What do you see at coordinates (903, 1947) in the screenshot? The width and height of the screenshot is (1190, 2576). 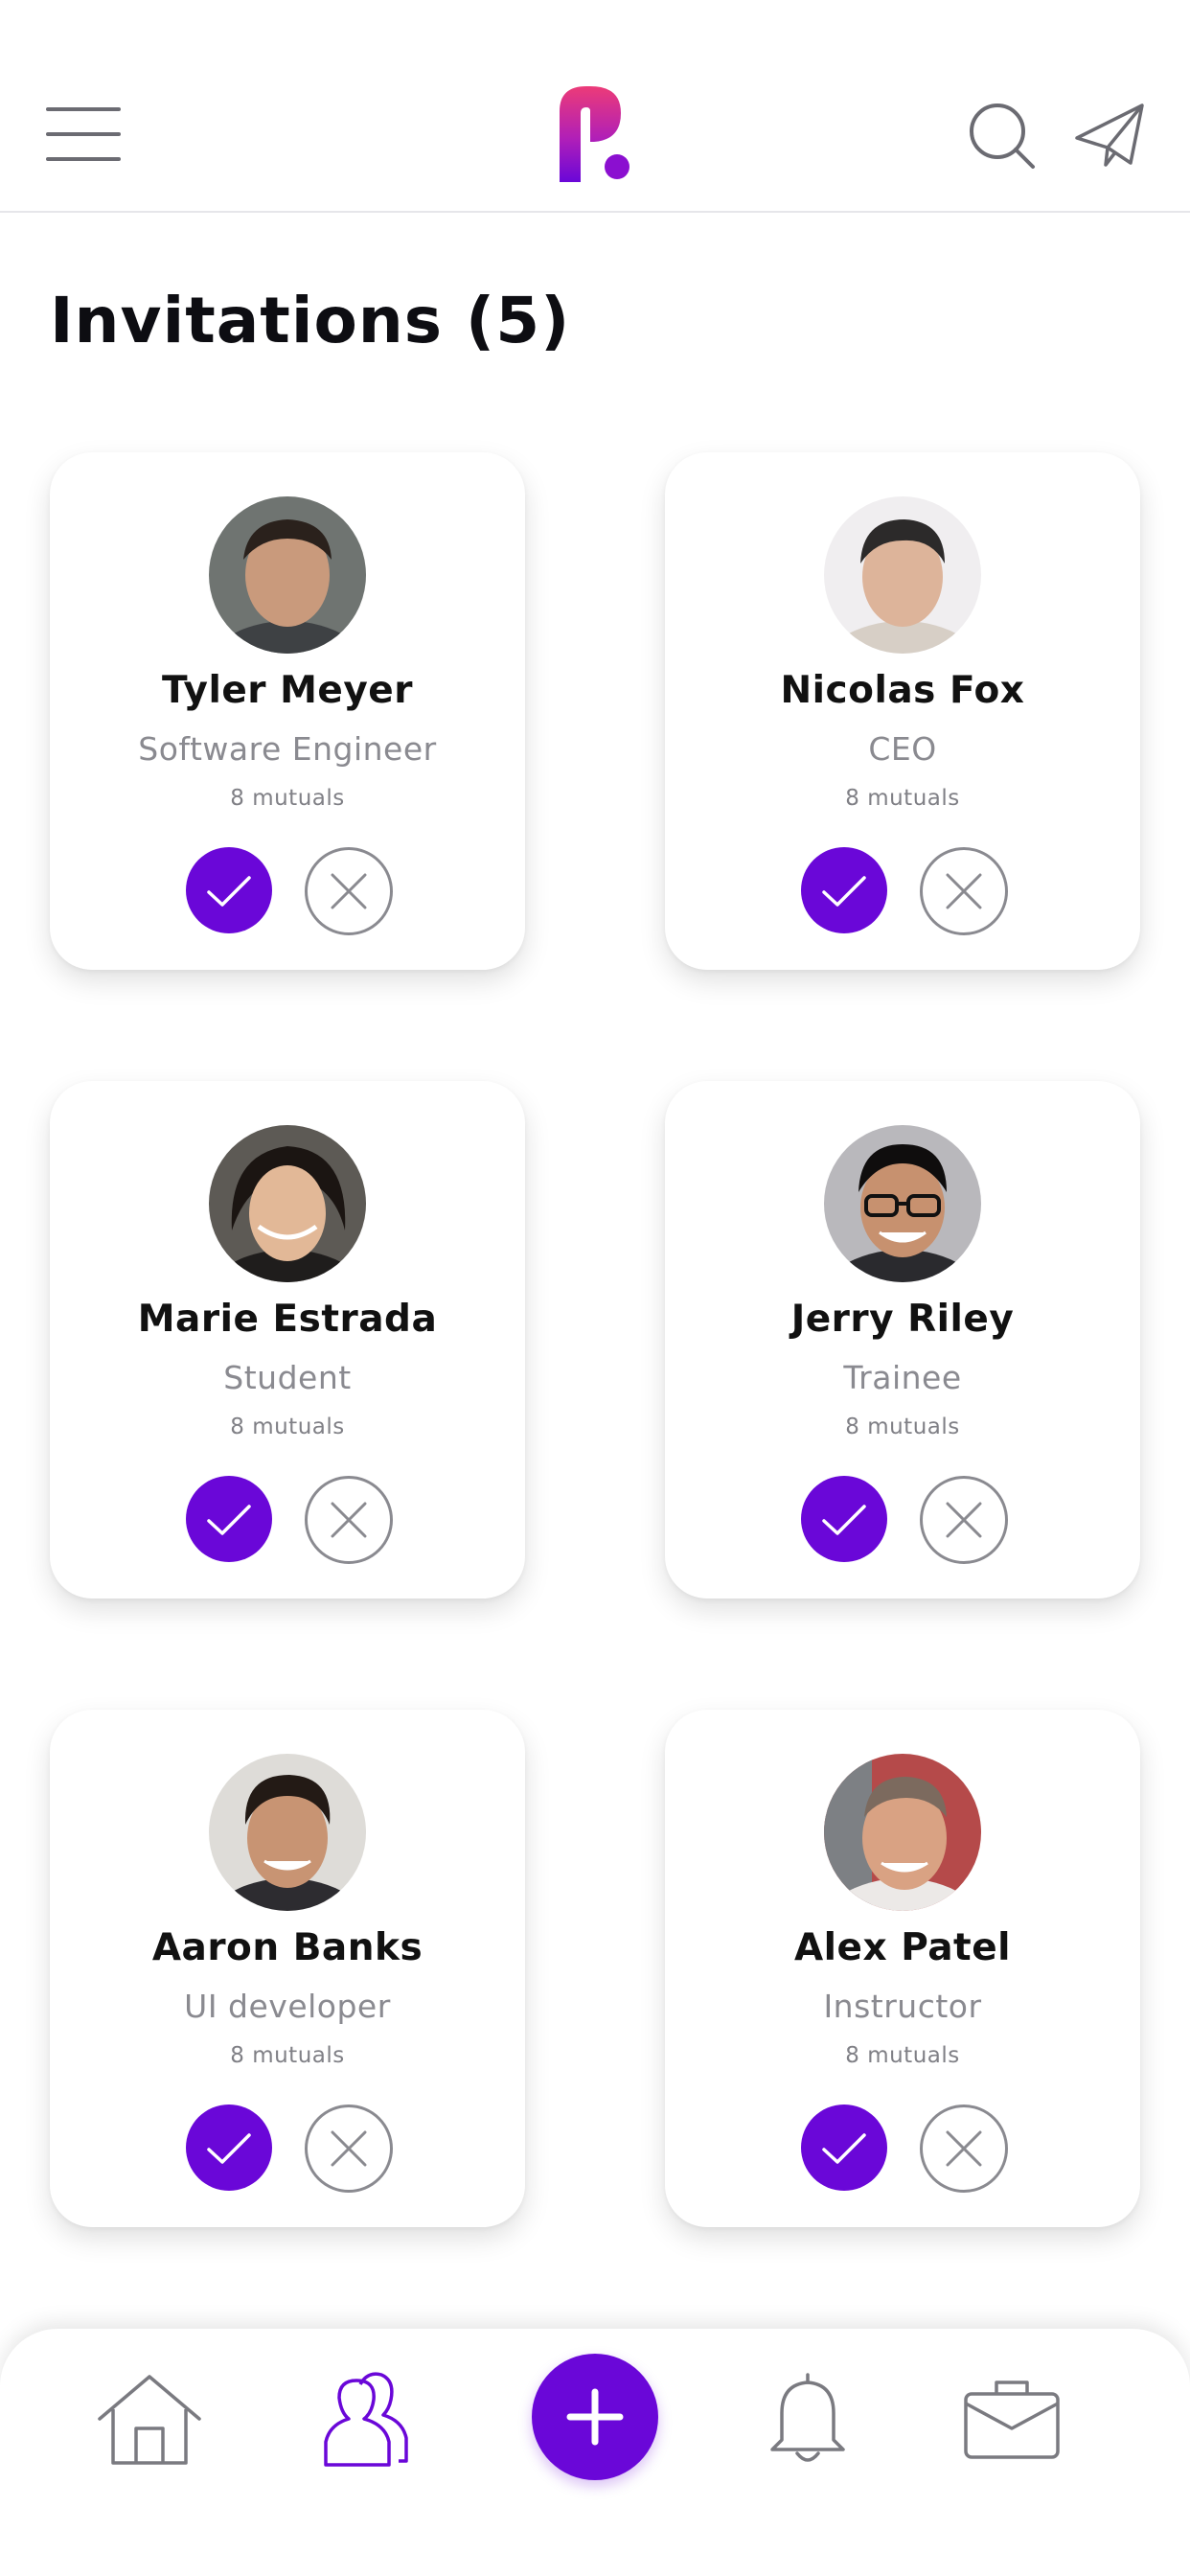 I see `invitee-name: Alex Patel` at bounding box center [903, 1947].